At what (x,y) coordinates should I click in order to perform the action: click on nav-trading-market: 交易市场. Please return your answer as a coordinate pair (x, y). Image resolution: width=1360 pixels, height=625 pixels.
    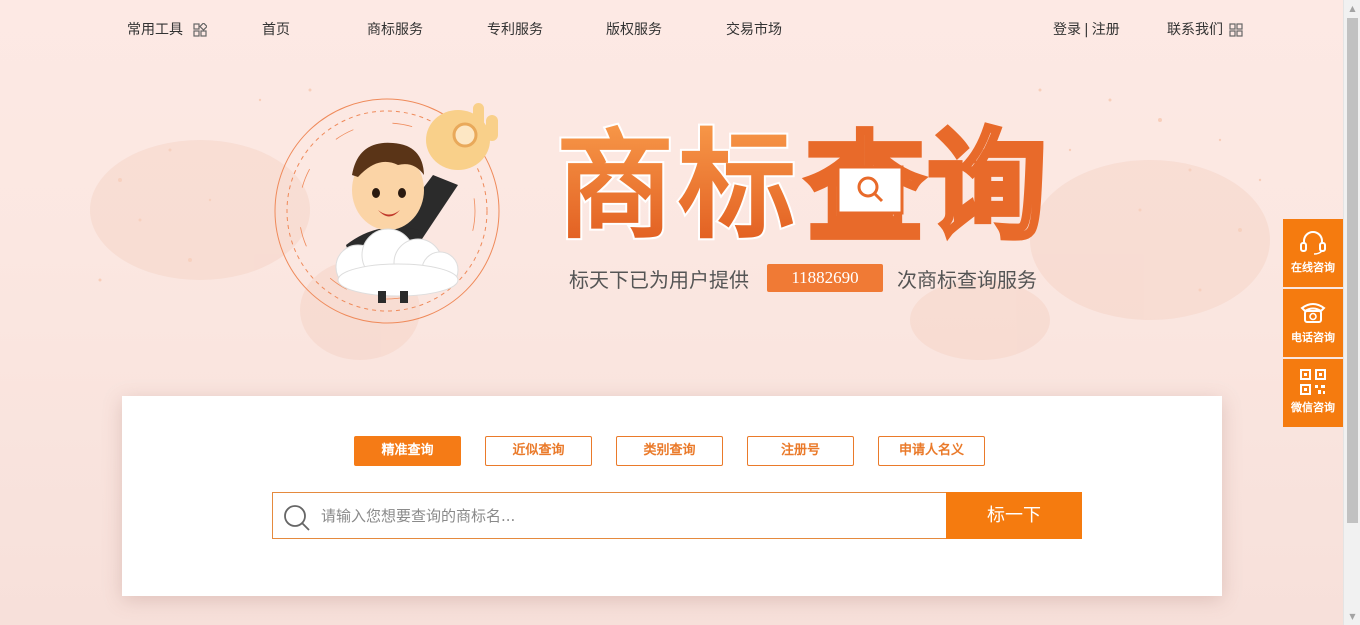
    Looking at the image, I should click on (754, 30).